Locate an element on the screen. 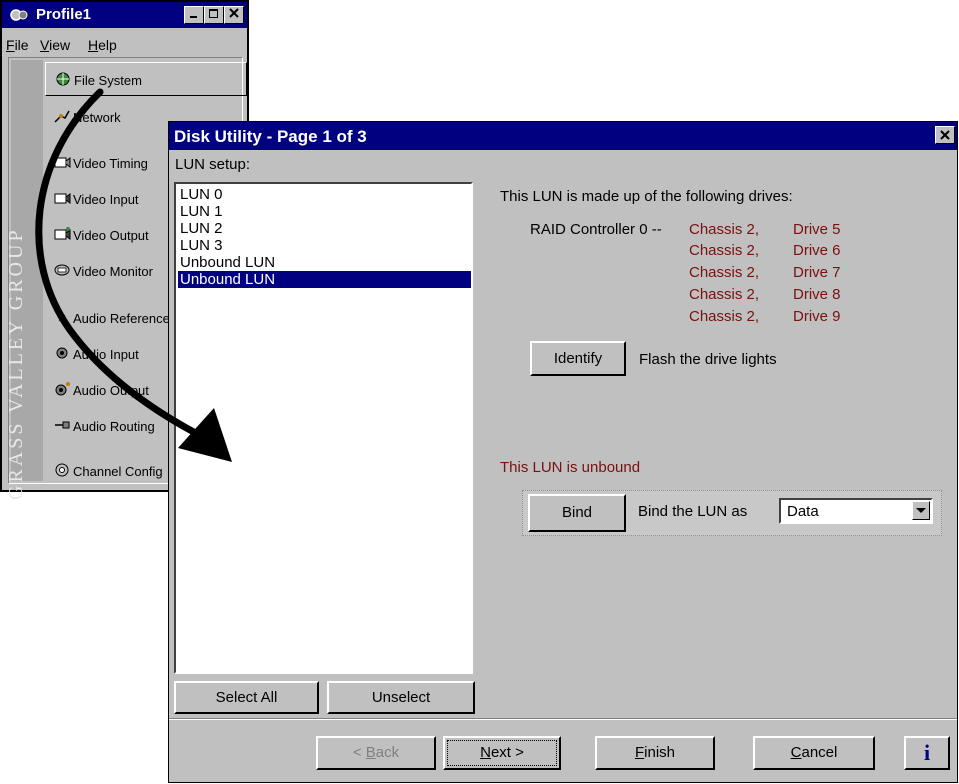 This screenshot has width=959, height=784. lun-list-item: LUN 0 is located at coordinates (324, 194).